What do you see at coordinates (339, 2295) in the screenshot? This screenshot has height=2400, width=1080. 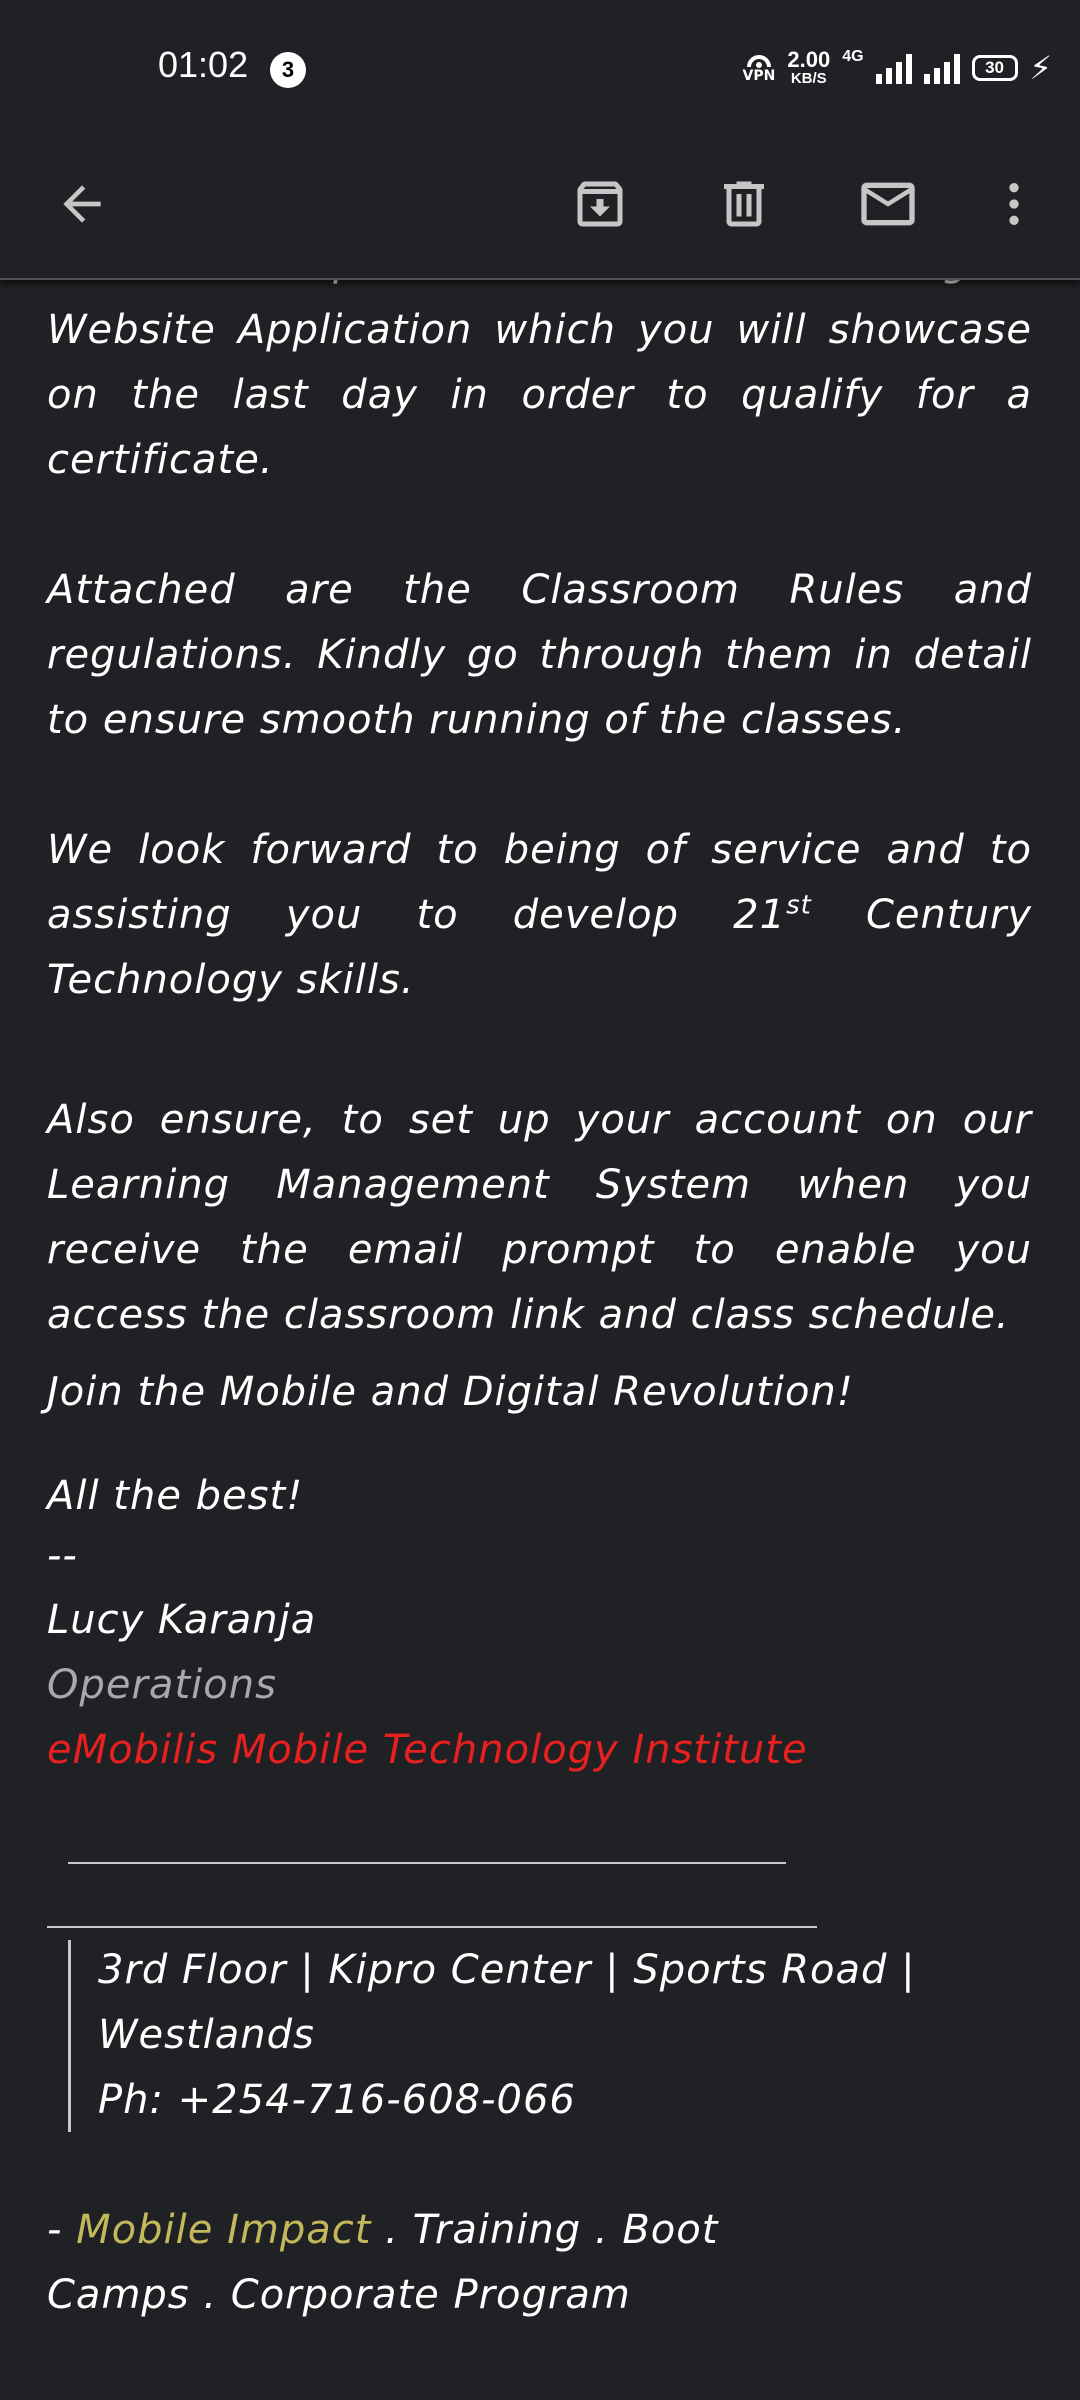 I see `tagline-line-2: Camps . Corporate Program` at bounding box center [339, 2295].